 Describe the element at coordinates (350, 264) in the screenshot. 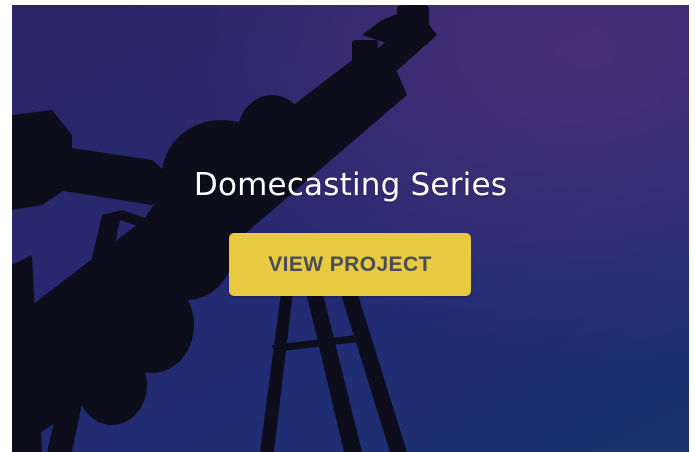

I see `view-project-button: VIEW PROJECT` at that location.